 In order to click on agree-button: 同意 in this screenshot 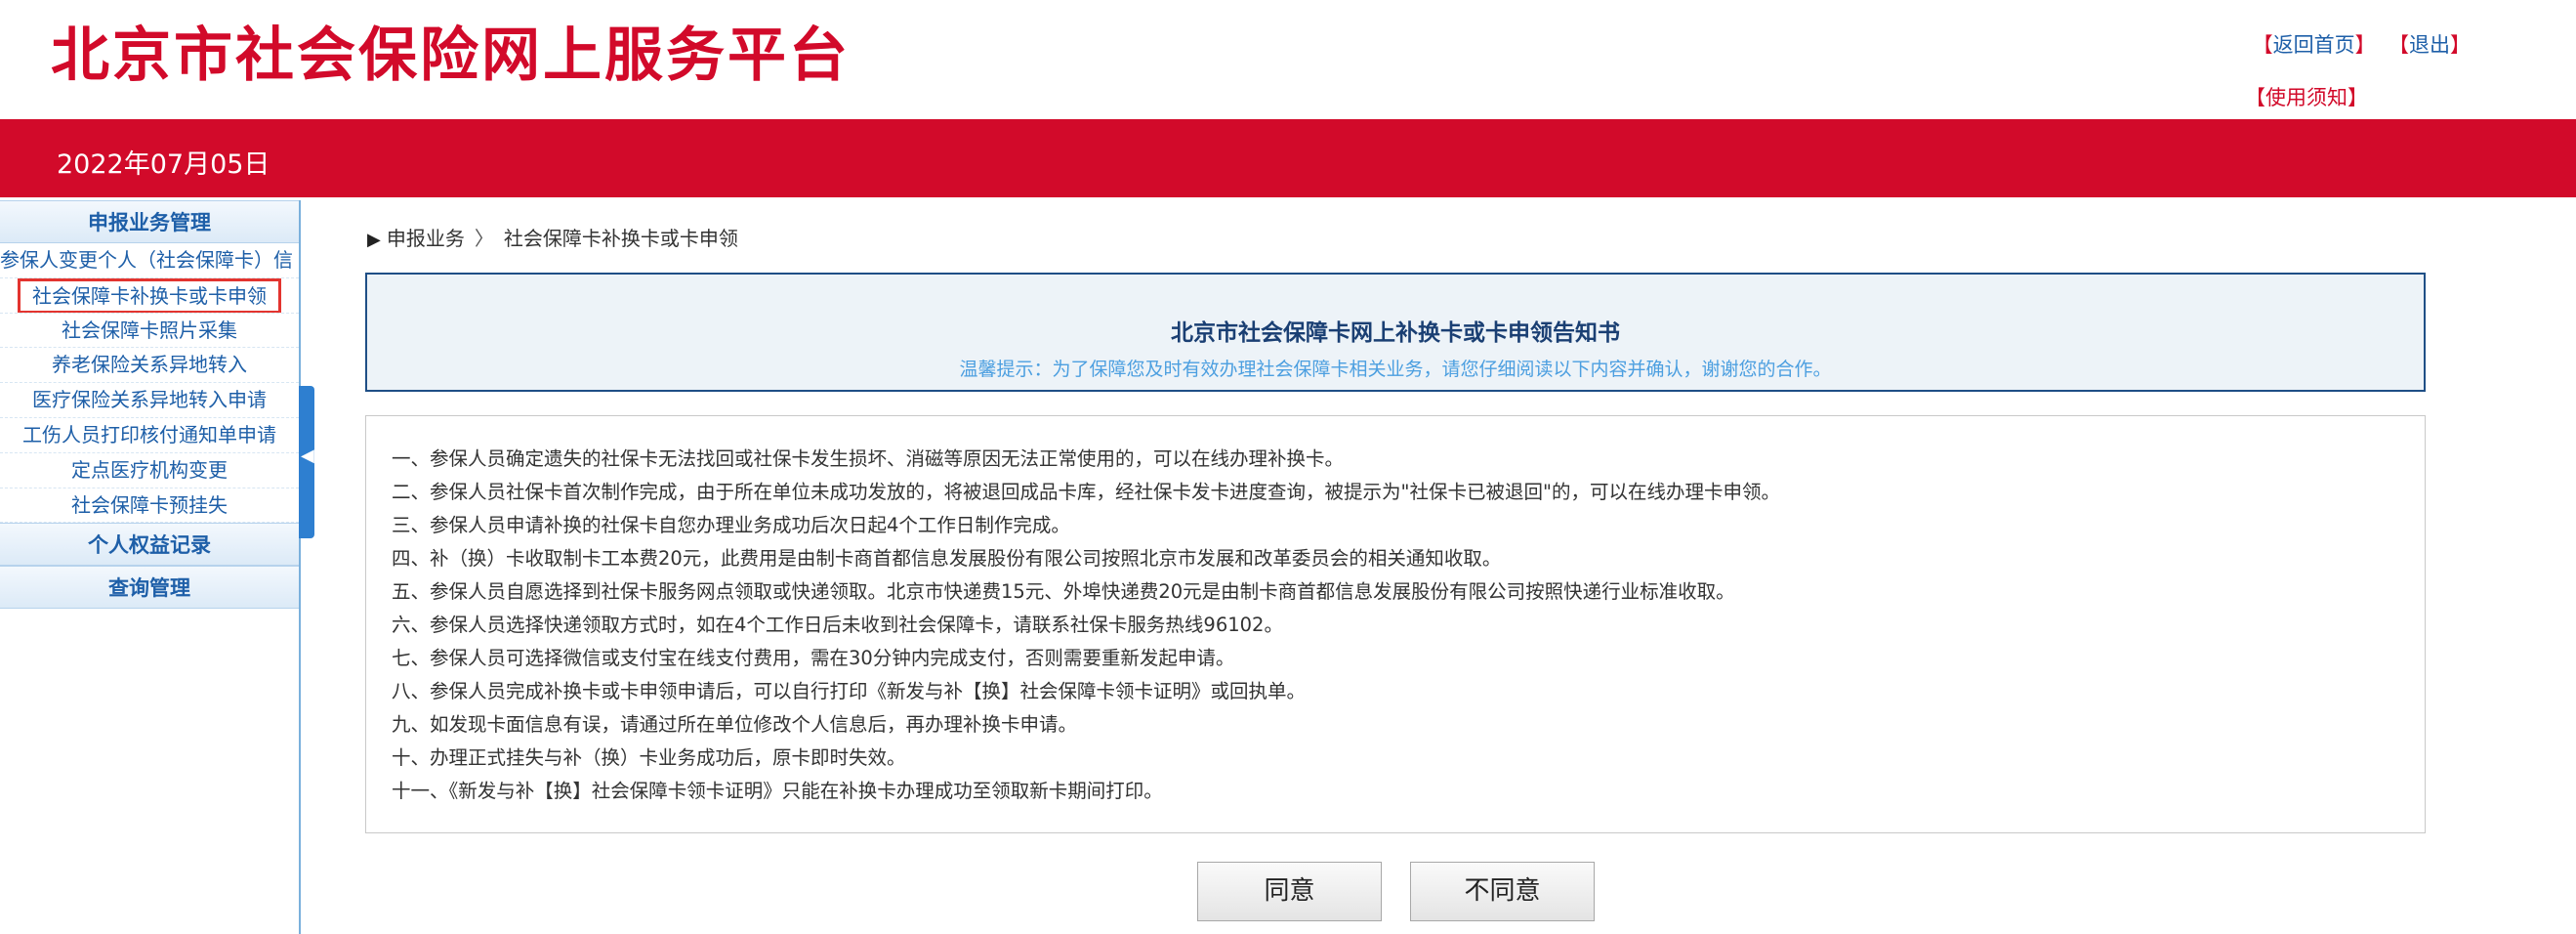, I will do `click(1289, 891)`.